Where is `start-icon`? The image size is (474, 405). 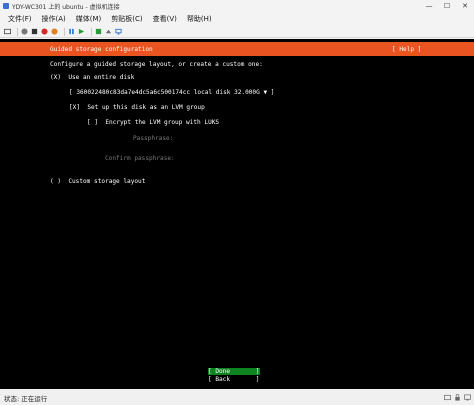
start-icon is located at coordinates (24, 31).